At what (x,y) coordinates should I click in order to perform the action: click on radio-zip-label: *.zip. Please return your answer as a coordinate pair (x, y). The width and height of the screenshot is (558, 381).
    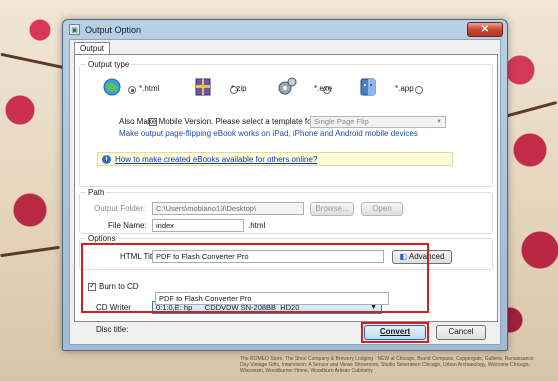
    Looking at the image, I should click on (239, 88).